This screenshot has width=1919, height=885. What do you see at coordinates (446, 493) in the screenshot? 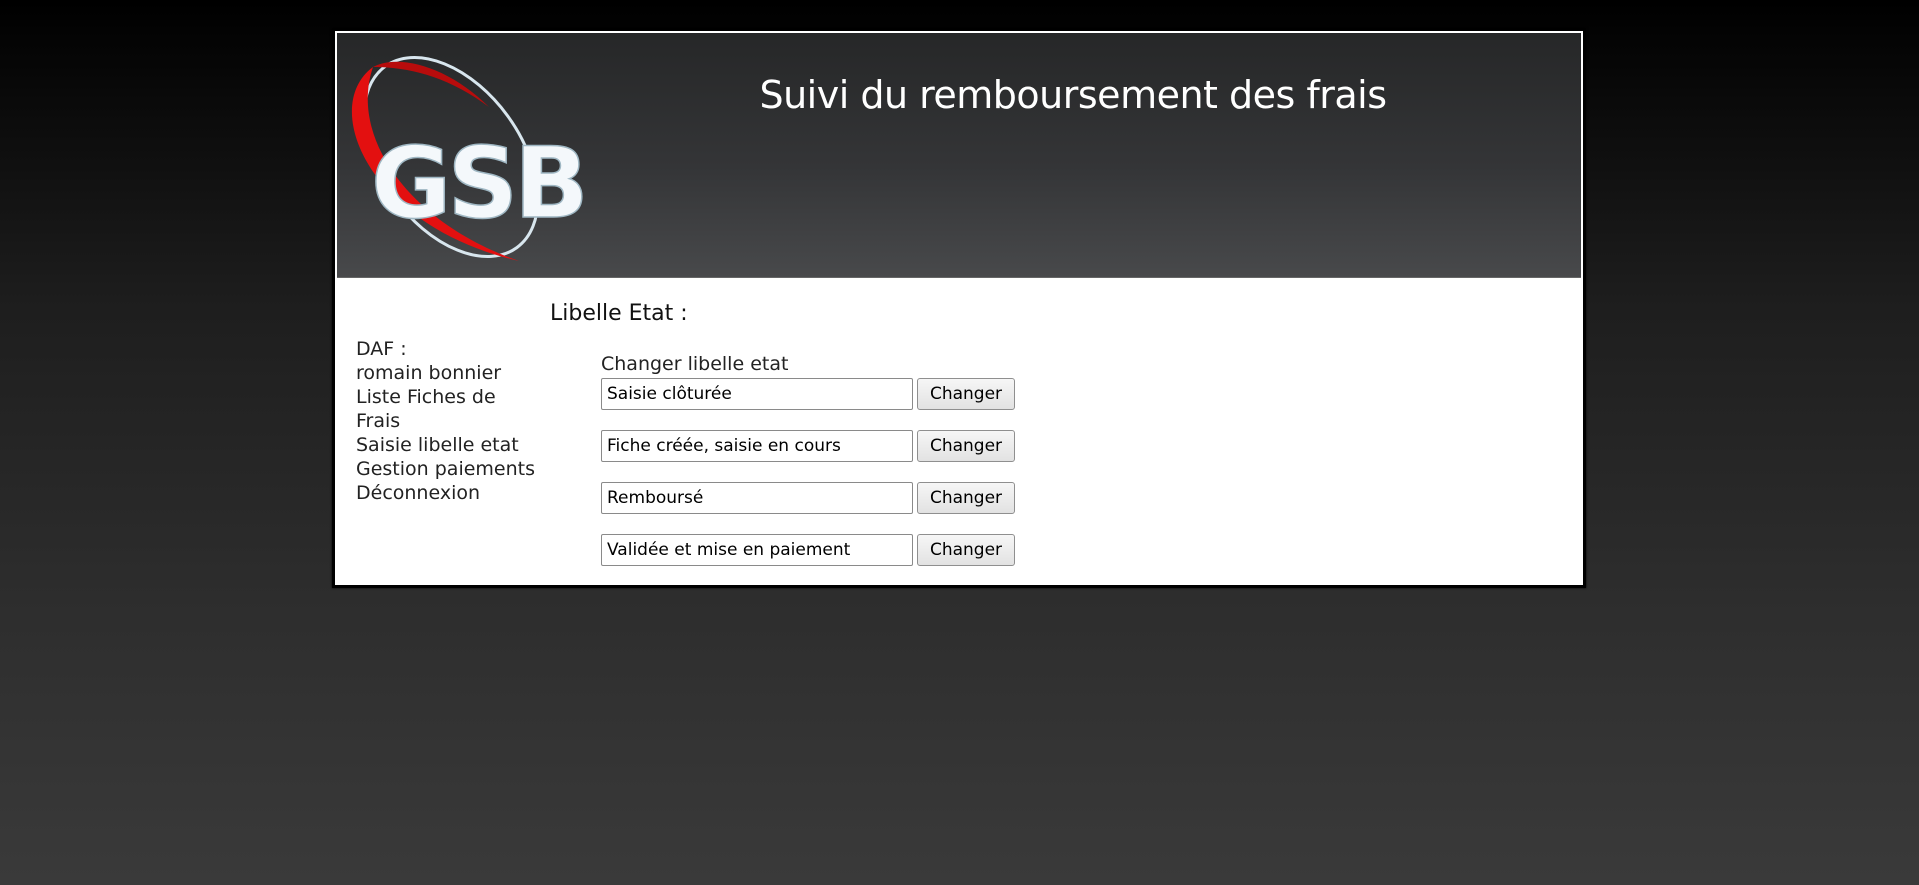
I see `sidebar-item-deconnexion: Déconnexion` at bounding box center [446, 493].